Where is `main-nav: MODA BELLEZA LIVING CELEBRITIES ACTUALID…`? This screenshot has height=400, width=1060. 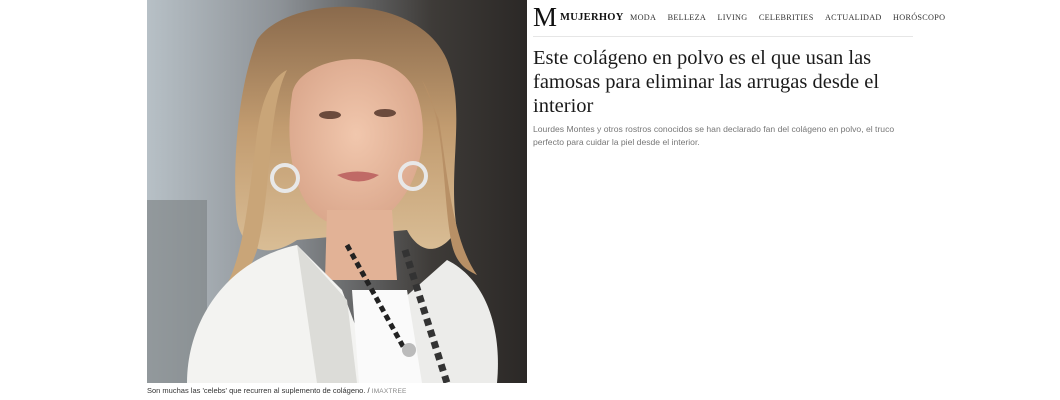
main-nav: MODA BELLEZA LIVING CELEBRITIES ACTUALID… is located at coordinates (793, 17).